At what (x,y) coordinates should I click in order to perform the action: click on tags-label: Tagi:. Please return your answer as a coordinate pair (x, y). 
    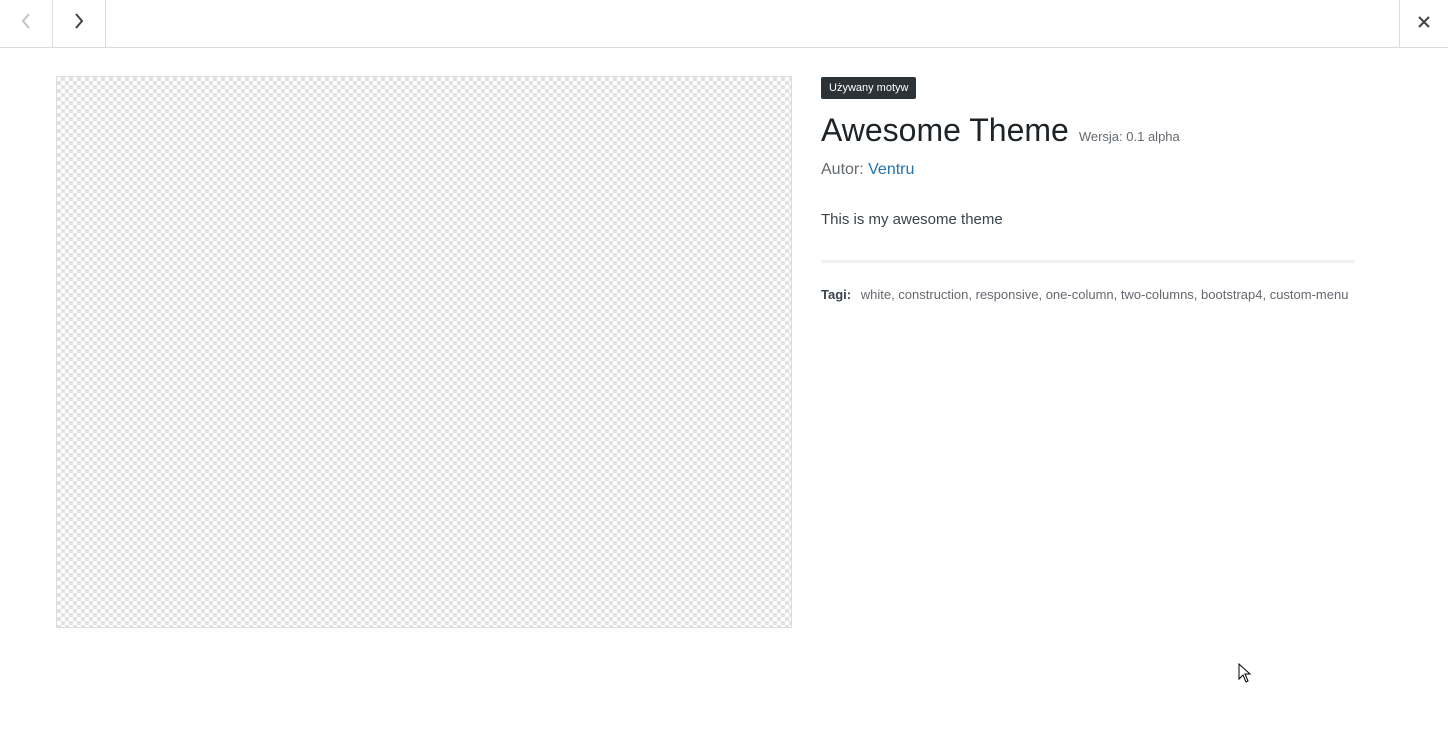
    Looking at the image, I should click on (836, 294).